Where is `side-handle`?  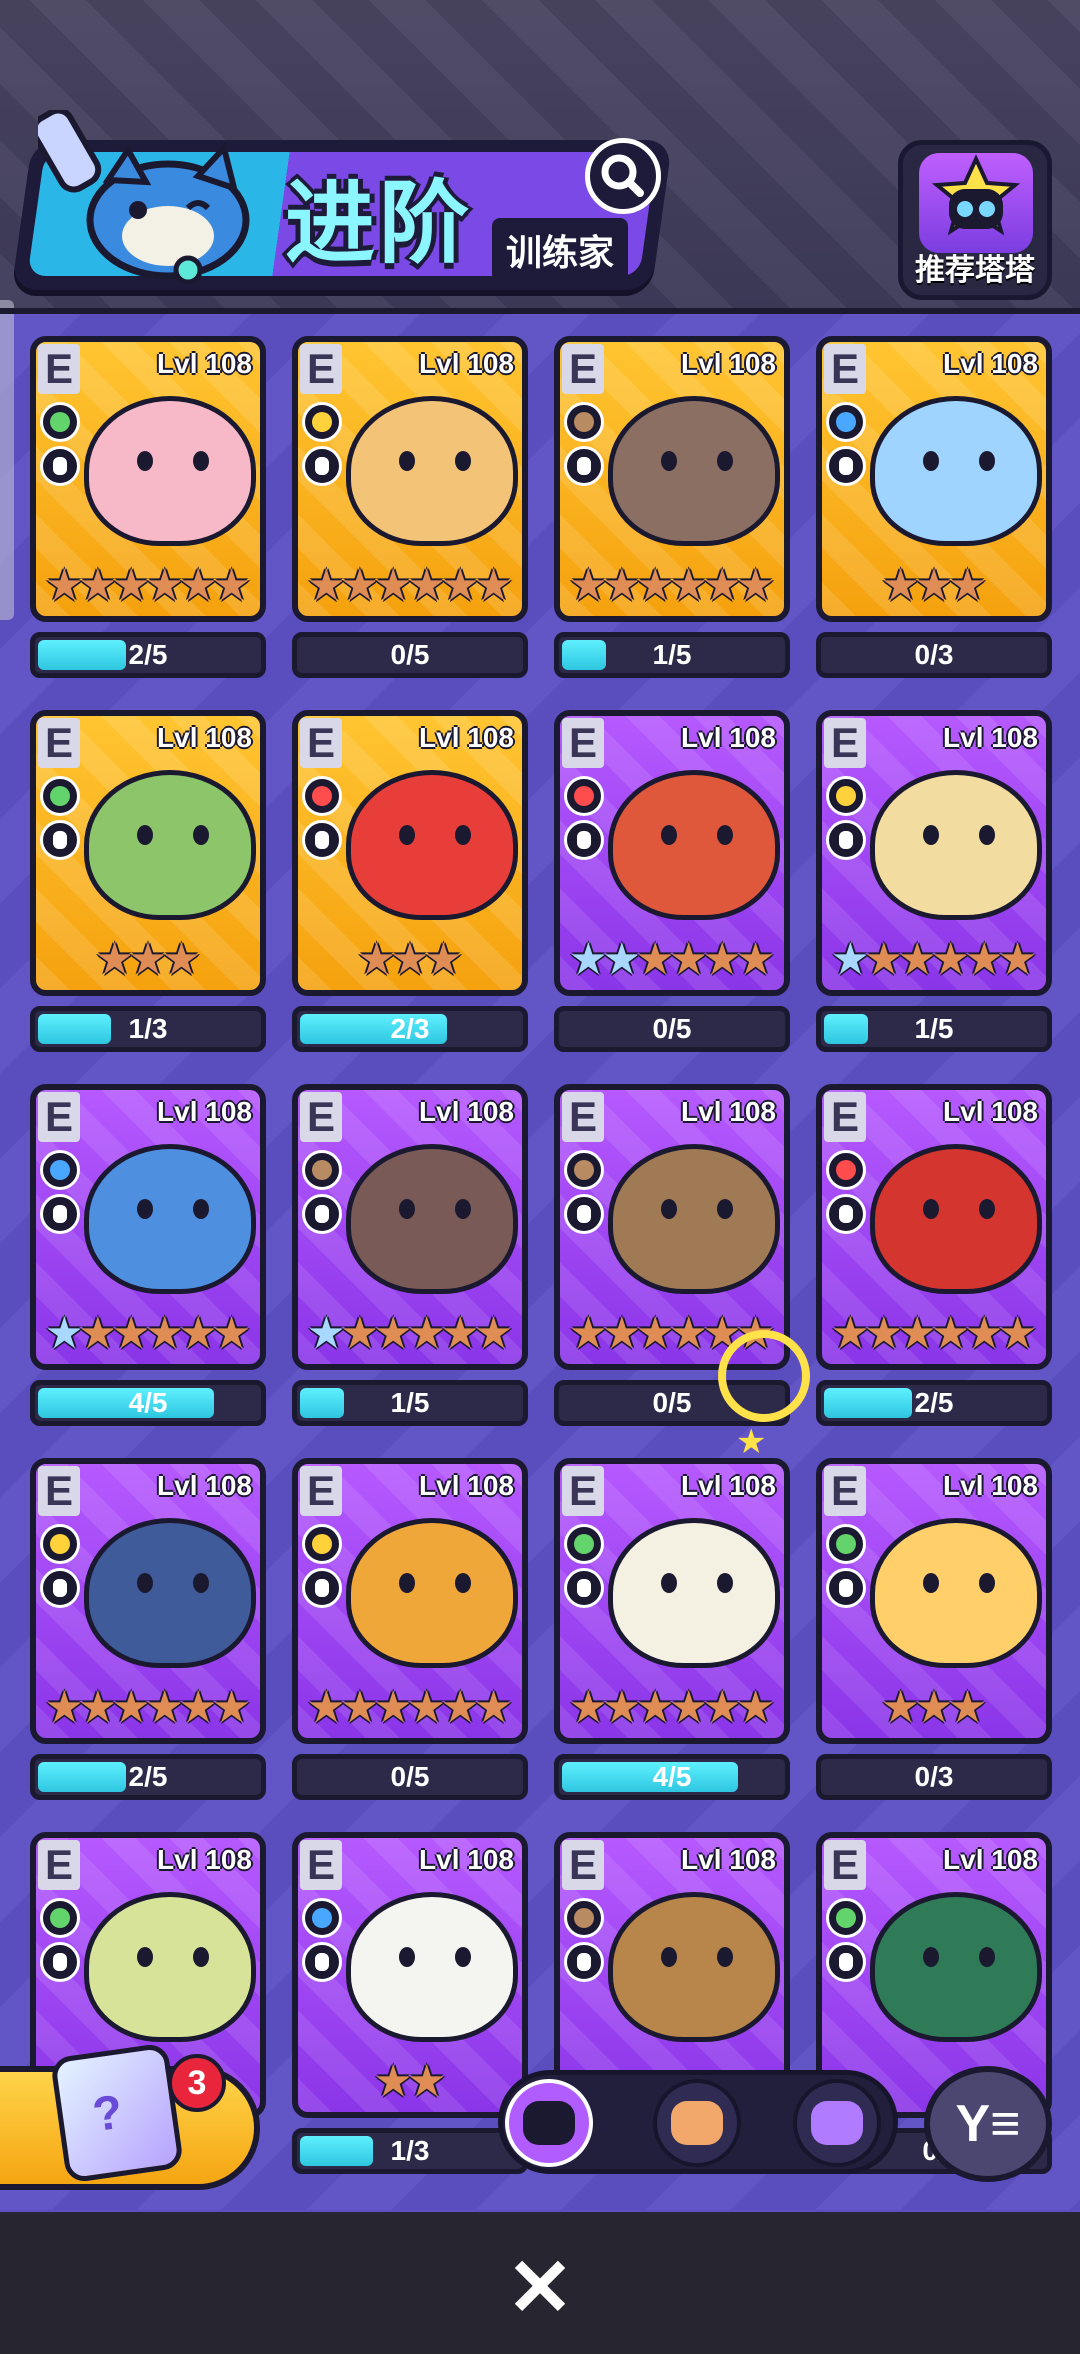 side-handle is located at coordinates (7, 460).